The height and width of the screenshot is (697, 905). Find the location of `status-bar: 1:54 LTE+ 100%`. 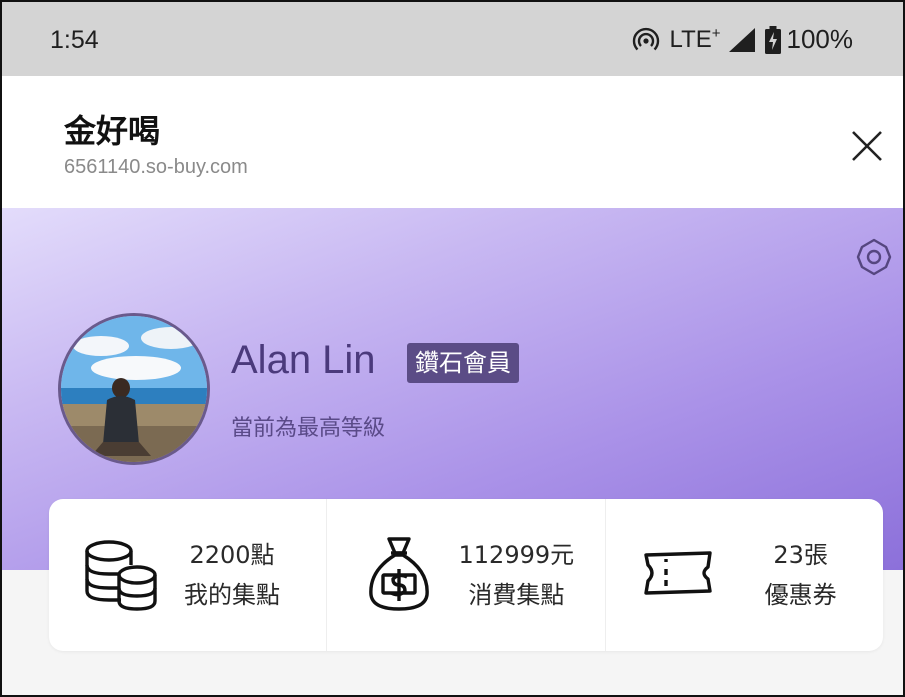

status-bar: 1:54 LTE+ 100% is located at coordinates (452, 39).